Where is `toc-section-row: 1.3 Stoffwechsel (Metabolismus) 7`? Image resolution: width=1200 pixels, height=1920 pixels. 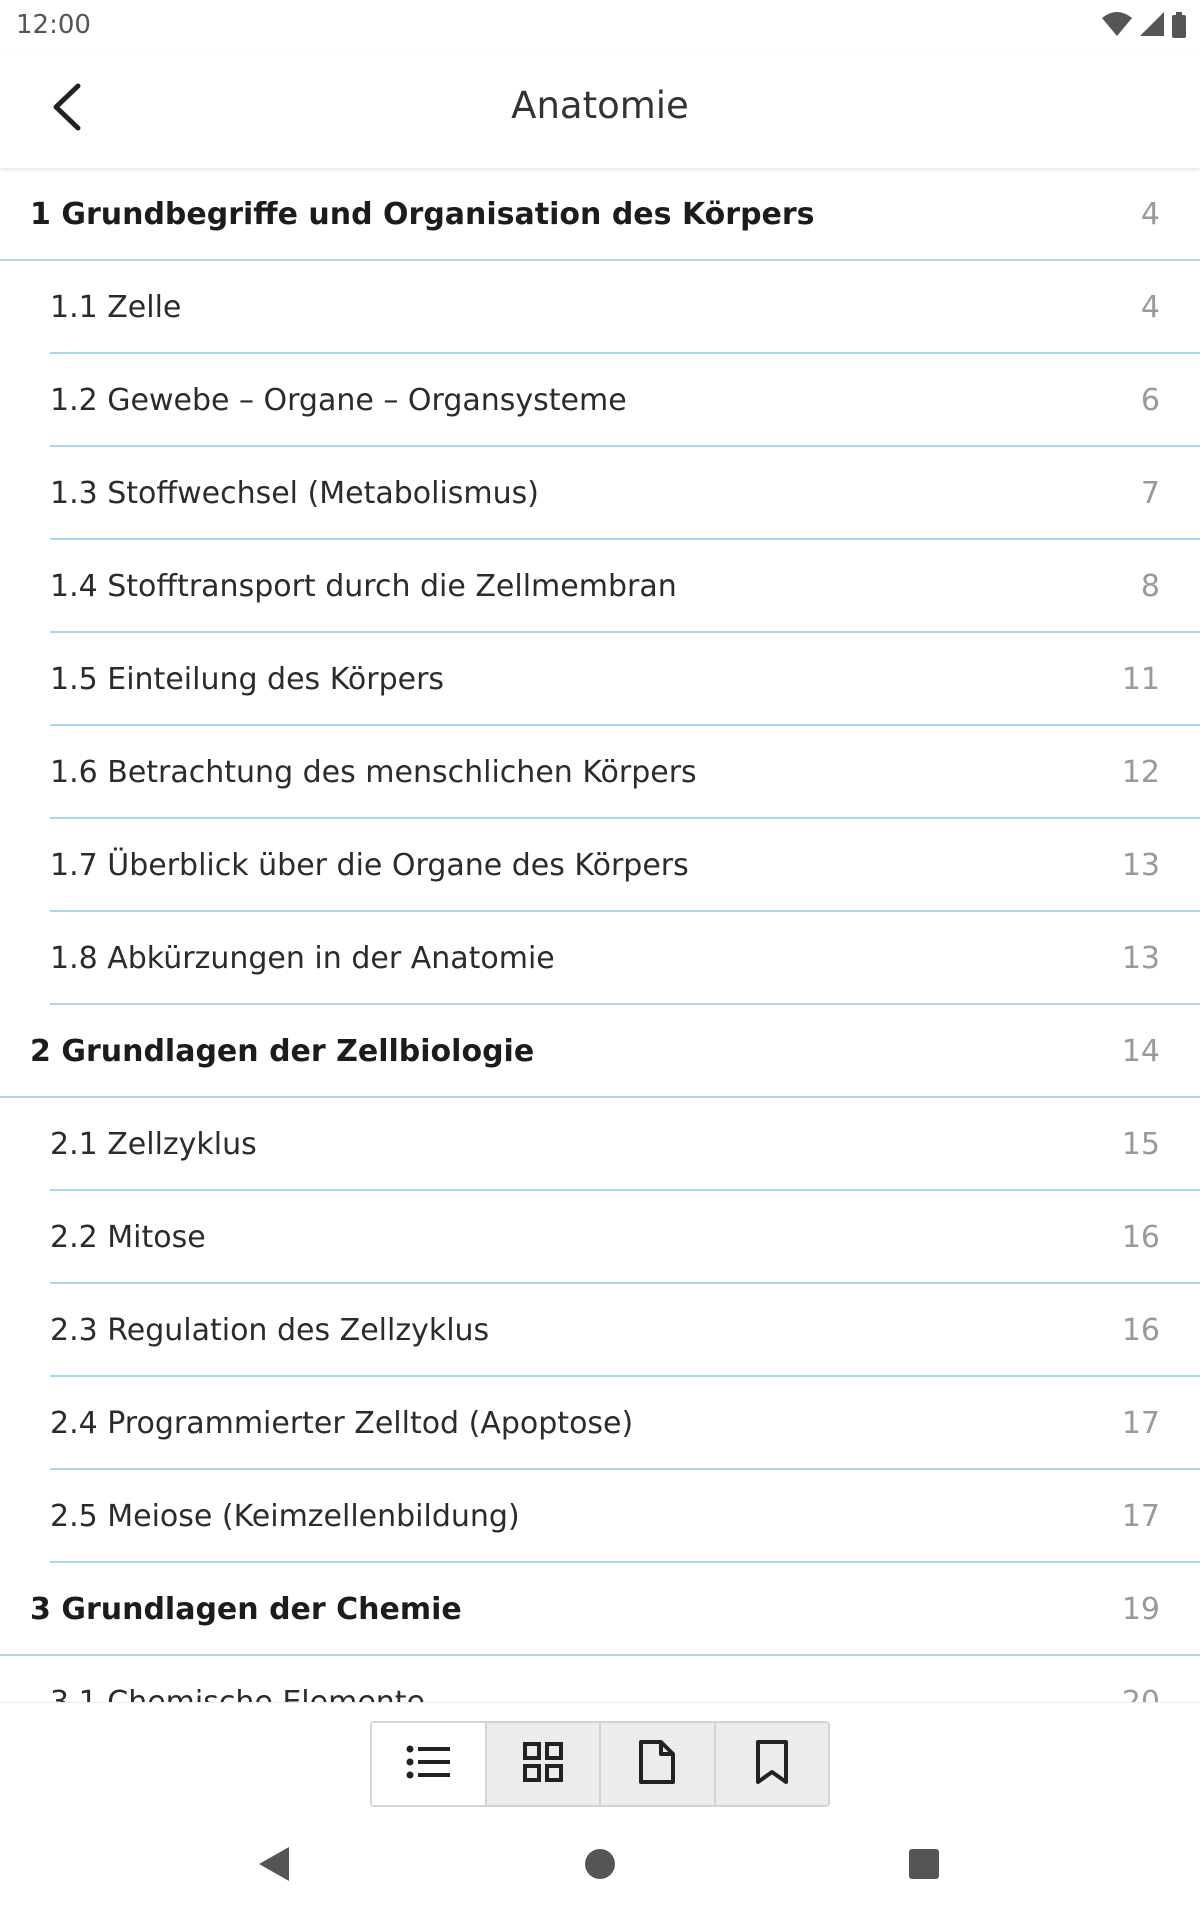
toc-section-row: 1.3 Stoffwechsel (Metabolismus) 7 is located at coordinates (600, 493).